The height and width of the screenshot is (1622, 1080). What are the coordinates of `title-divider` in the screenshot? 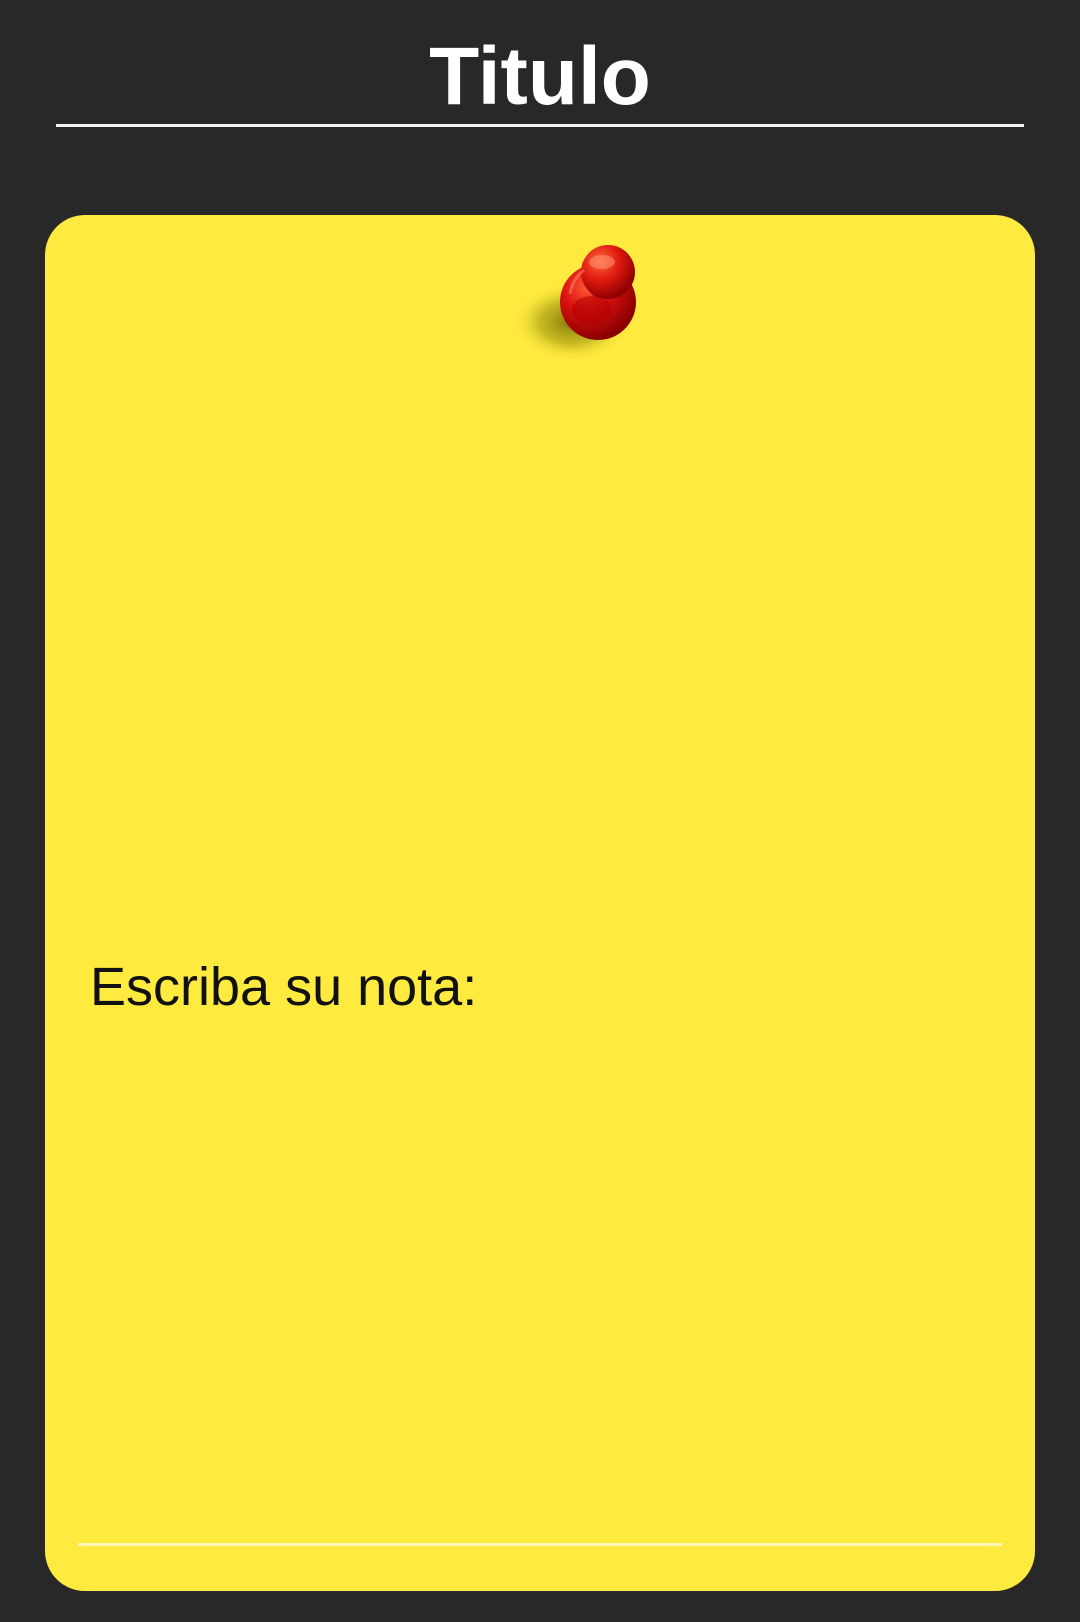 It's located at (540, 125).